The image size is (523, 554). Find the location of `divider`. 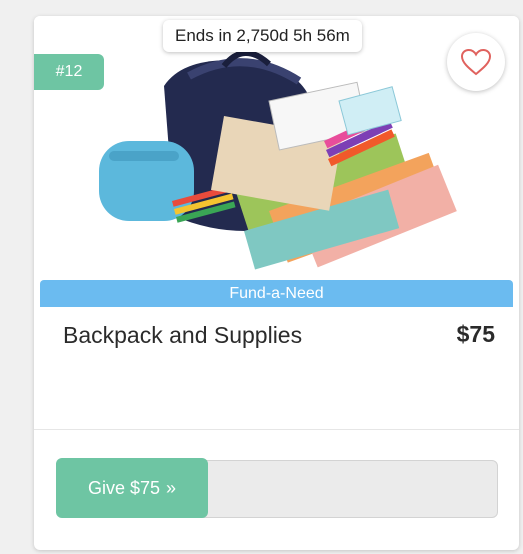

divider is located at coordinates (276, 429).